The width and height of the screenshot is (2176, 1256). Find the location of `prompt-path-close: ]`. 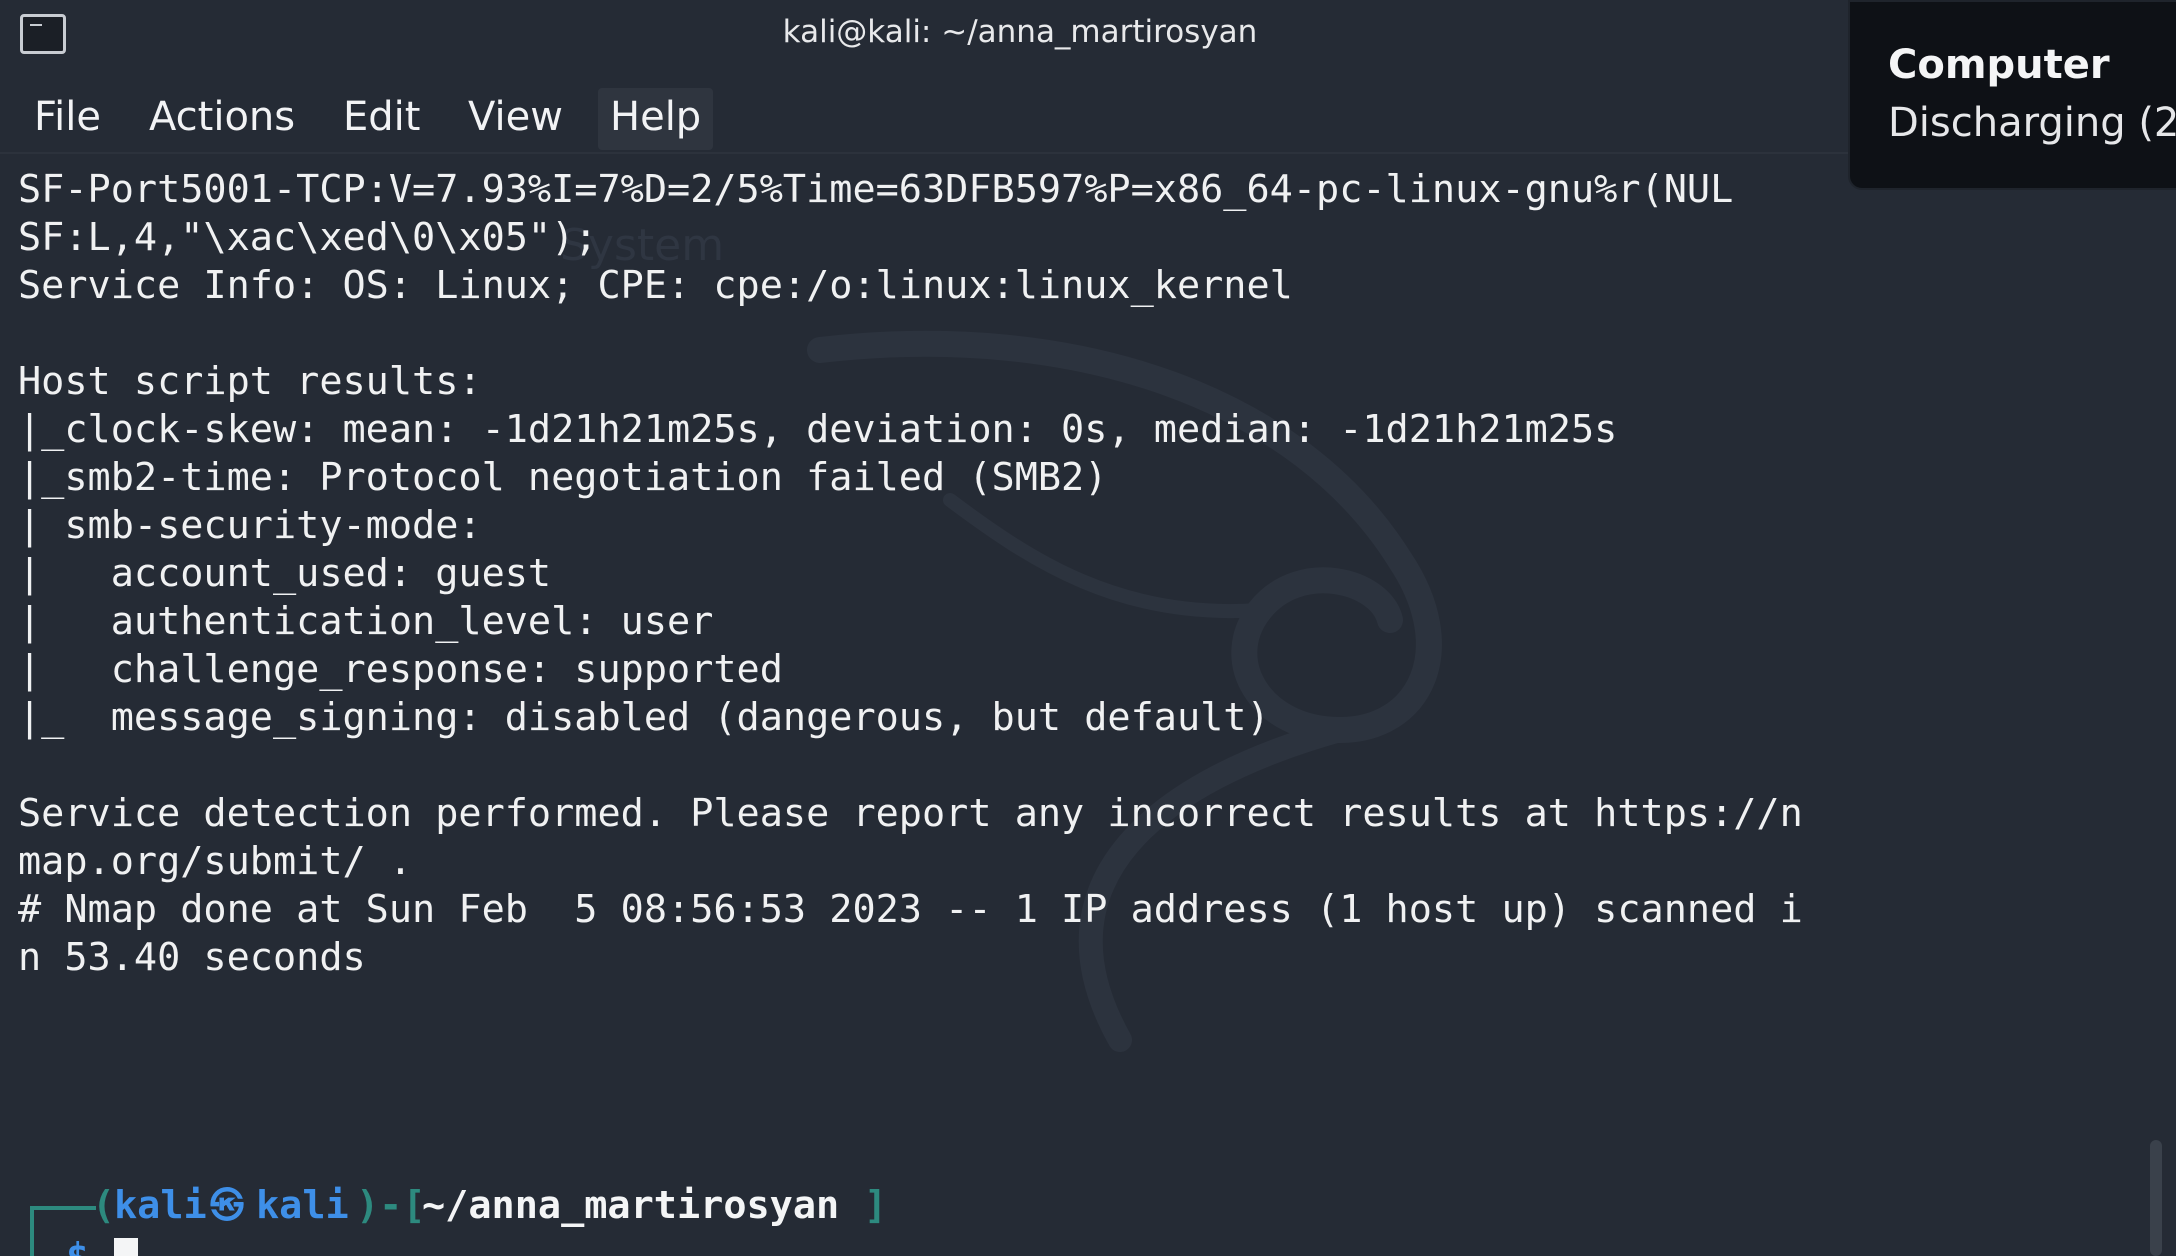

prompt-path-close: ] is located at coordinates (876, 1205).